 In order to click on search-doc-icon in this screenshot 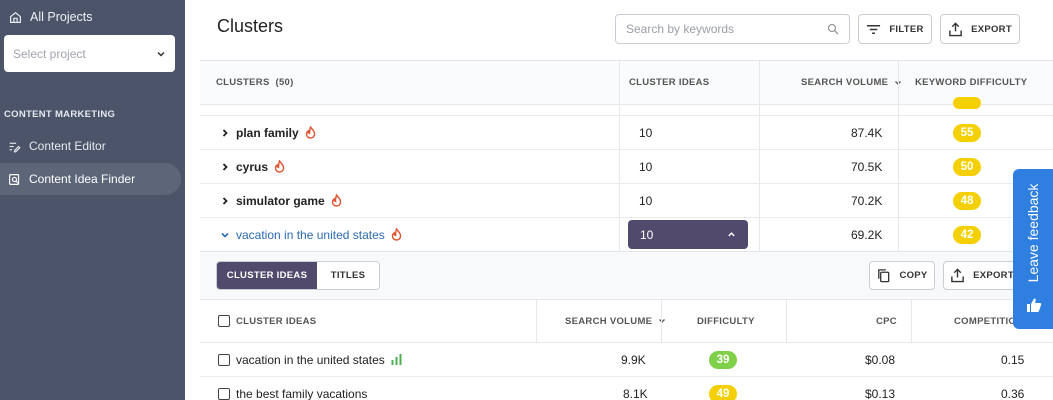, I will do `click(14, 179)`.